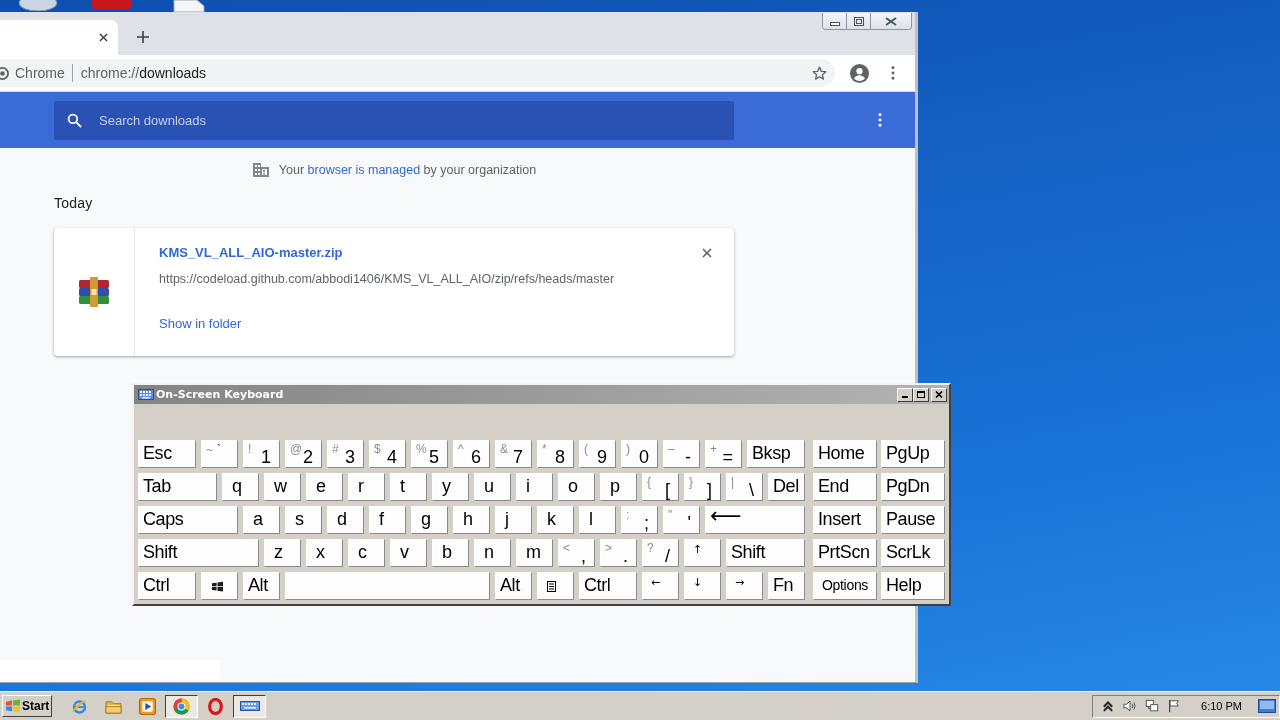 The height and width of the screenshot is (720, 1280). I want to click on keyboard-key: PgDn, so click(913, 487).